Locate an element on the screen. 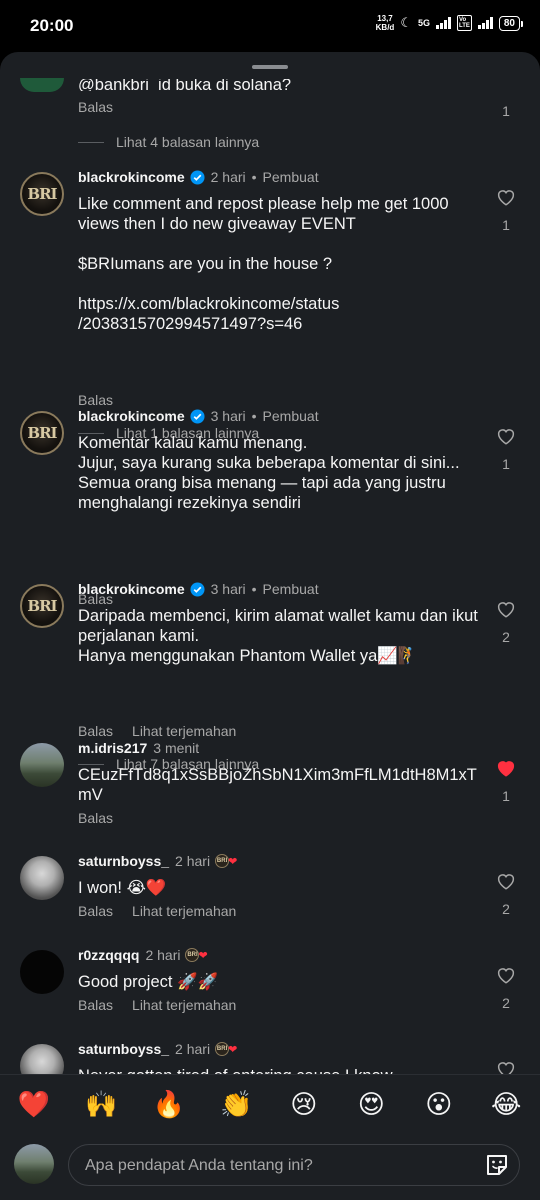  volte-icon: Vo LTE is located at coordinates (464, 23).